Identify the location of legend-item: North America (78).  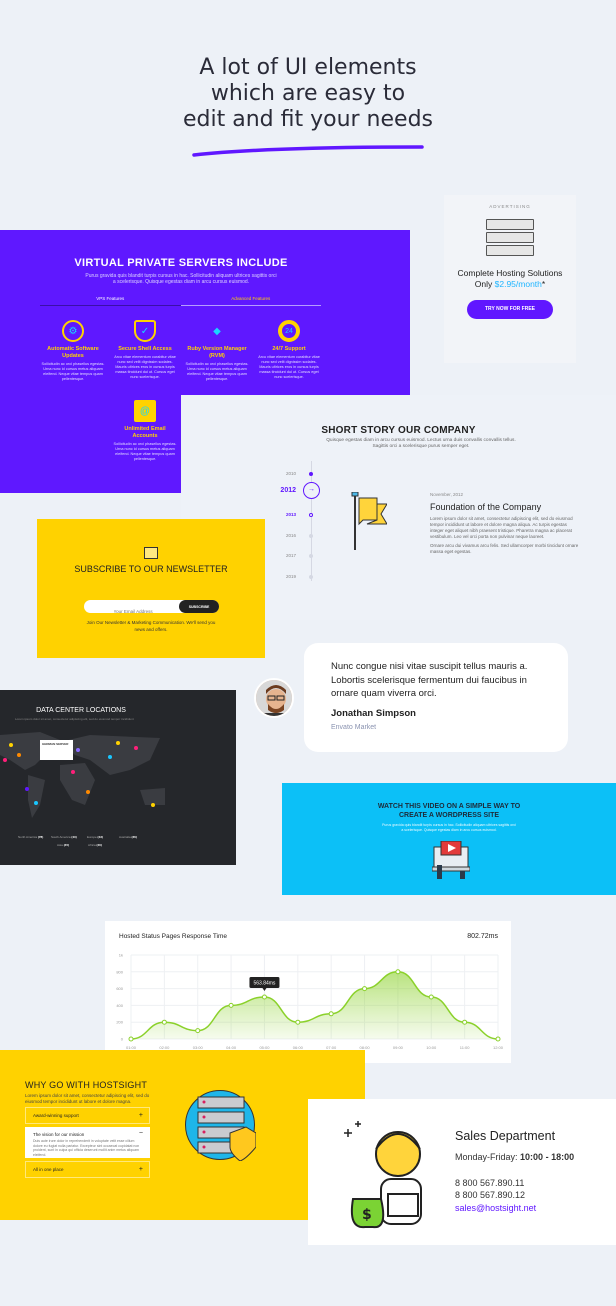
(31, 837).